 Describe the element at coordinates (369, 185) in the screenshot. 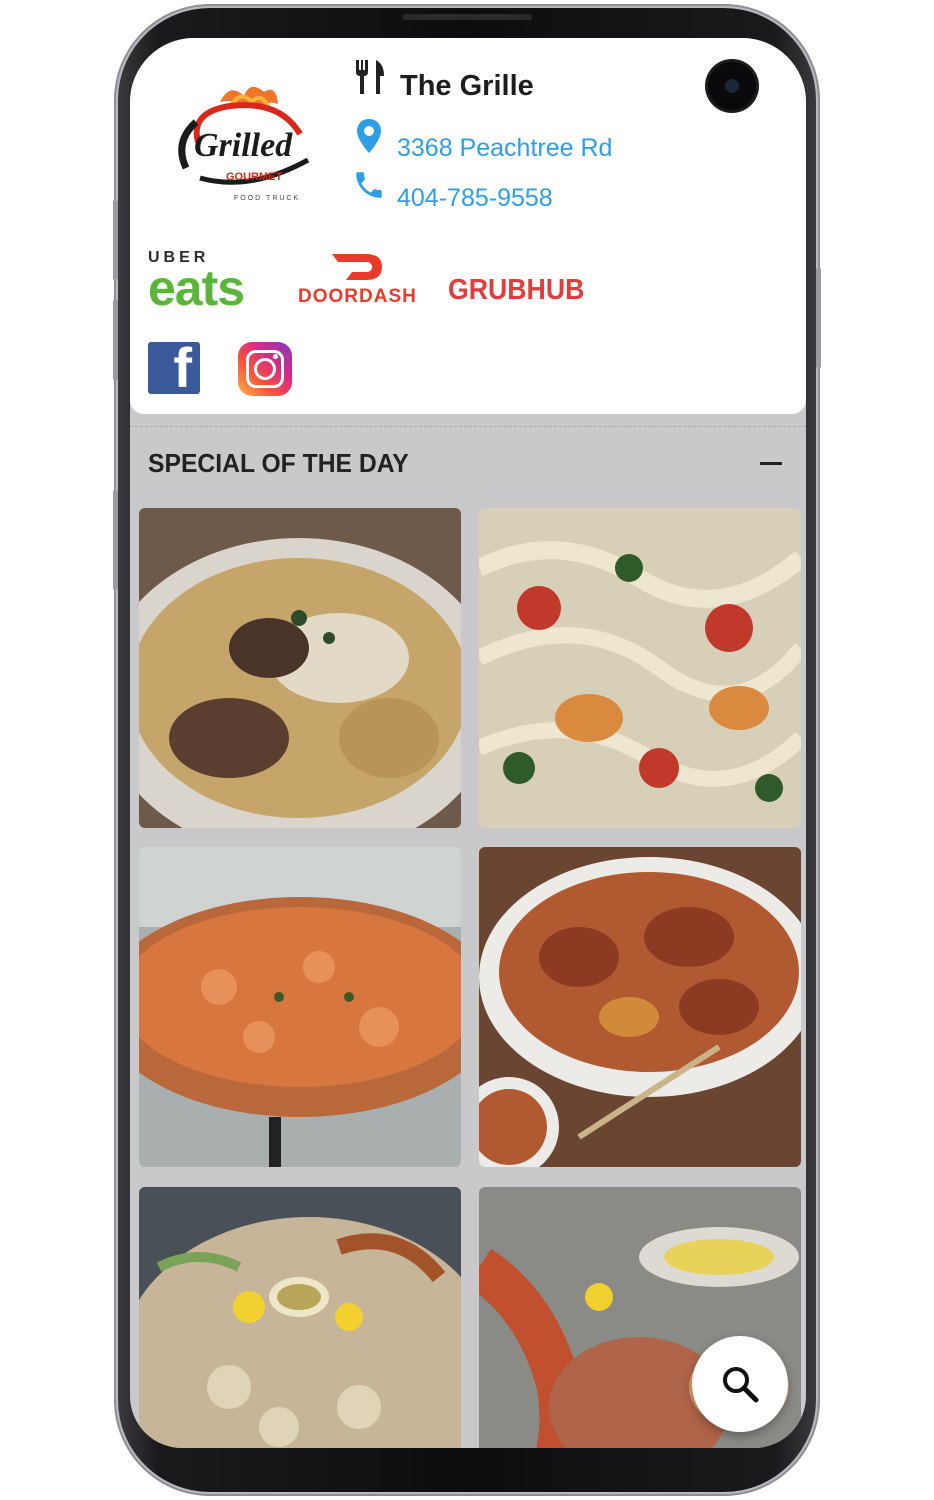

I see `phone-icon` at that location.